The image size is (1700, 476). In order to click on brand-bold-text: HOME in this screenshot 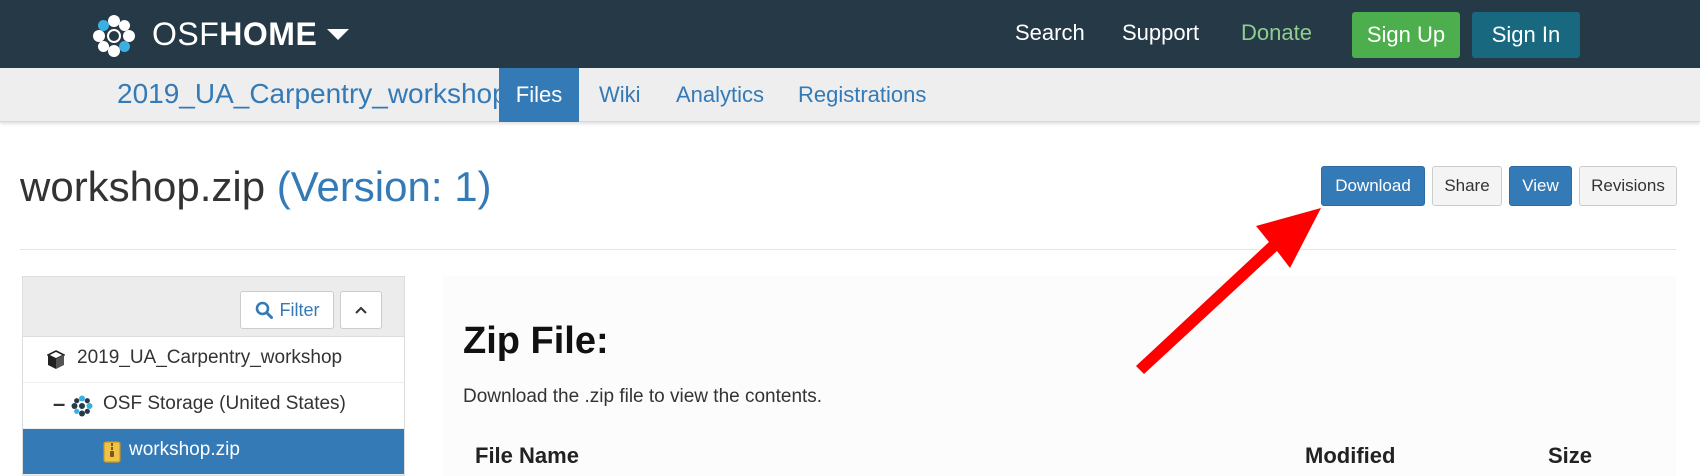, I will do `click(268, 34)`.